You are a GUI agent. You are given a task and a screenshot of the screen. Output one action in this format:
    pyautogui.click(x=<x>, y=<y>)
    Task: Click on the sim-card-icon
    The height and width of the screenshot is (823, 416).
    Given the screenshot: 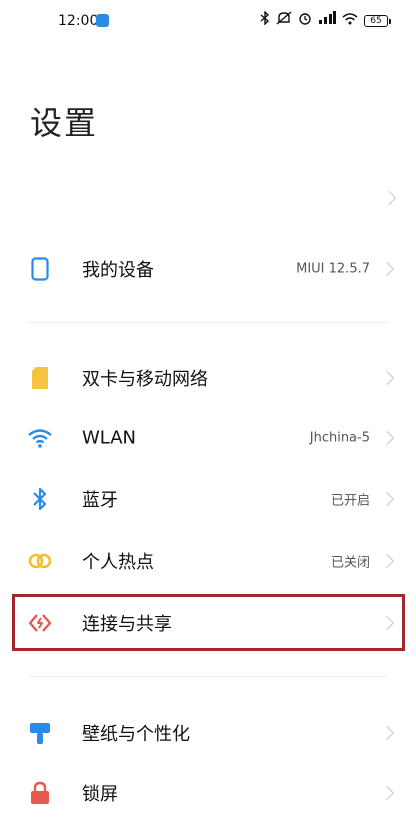 What is the action you would take?
    pyautogui.click(x=40, y=378)
    